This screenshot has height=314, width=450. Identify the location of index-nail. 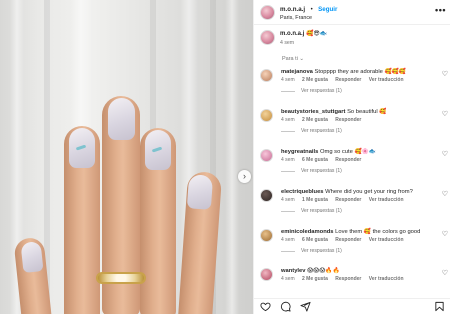
(158, 150).